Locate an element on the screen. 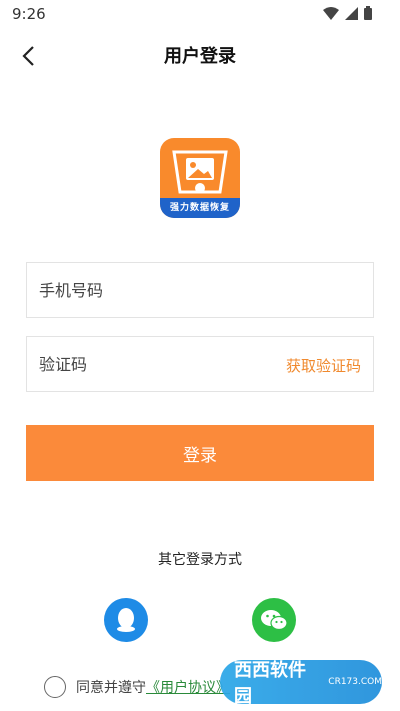 This screenshot has width=400, height=711. wifi-icon is located at coordinates (331, 13).